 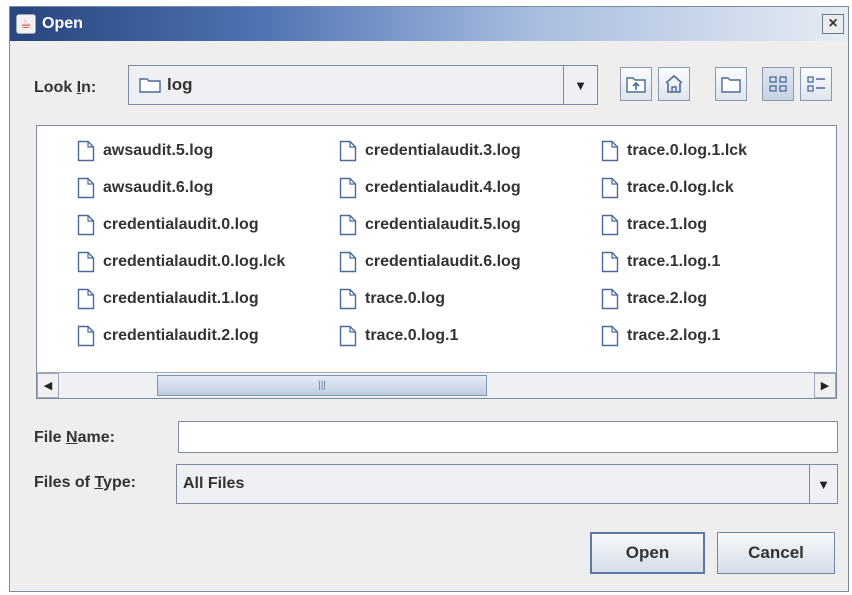 I want to click on file-name: awsaudit.6.log, so click(x=158, y=187).